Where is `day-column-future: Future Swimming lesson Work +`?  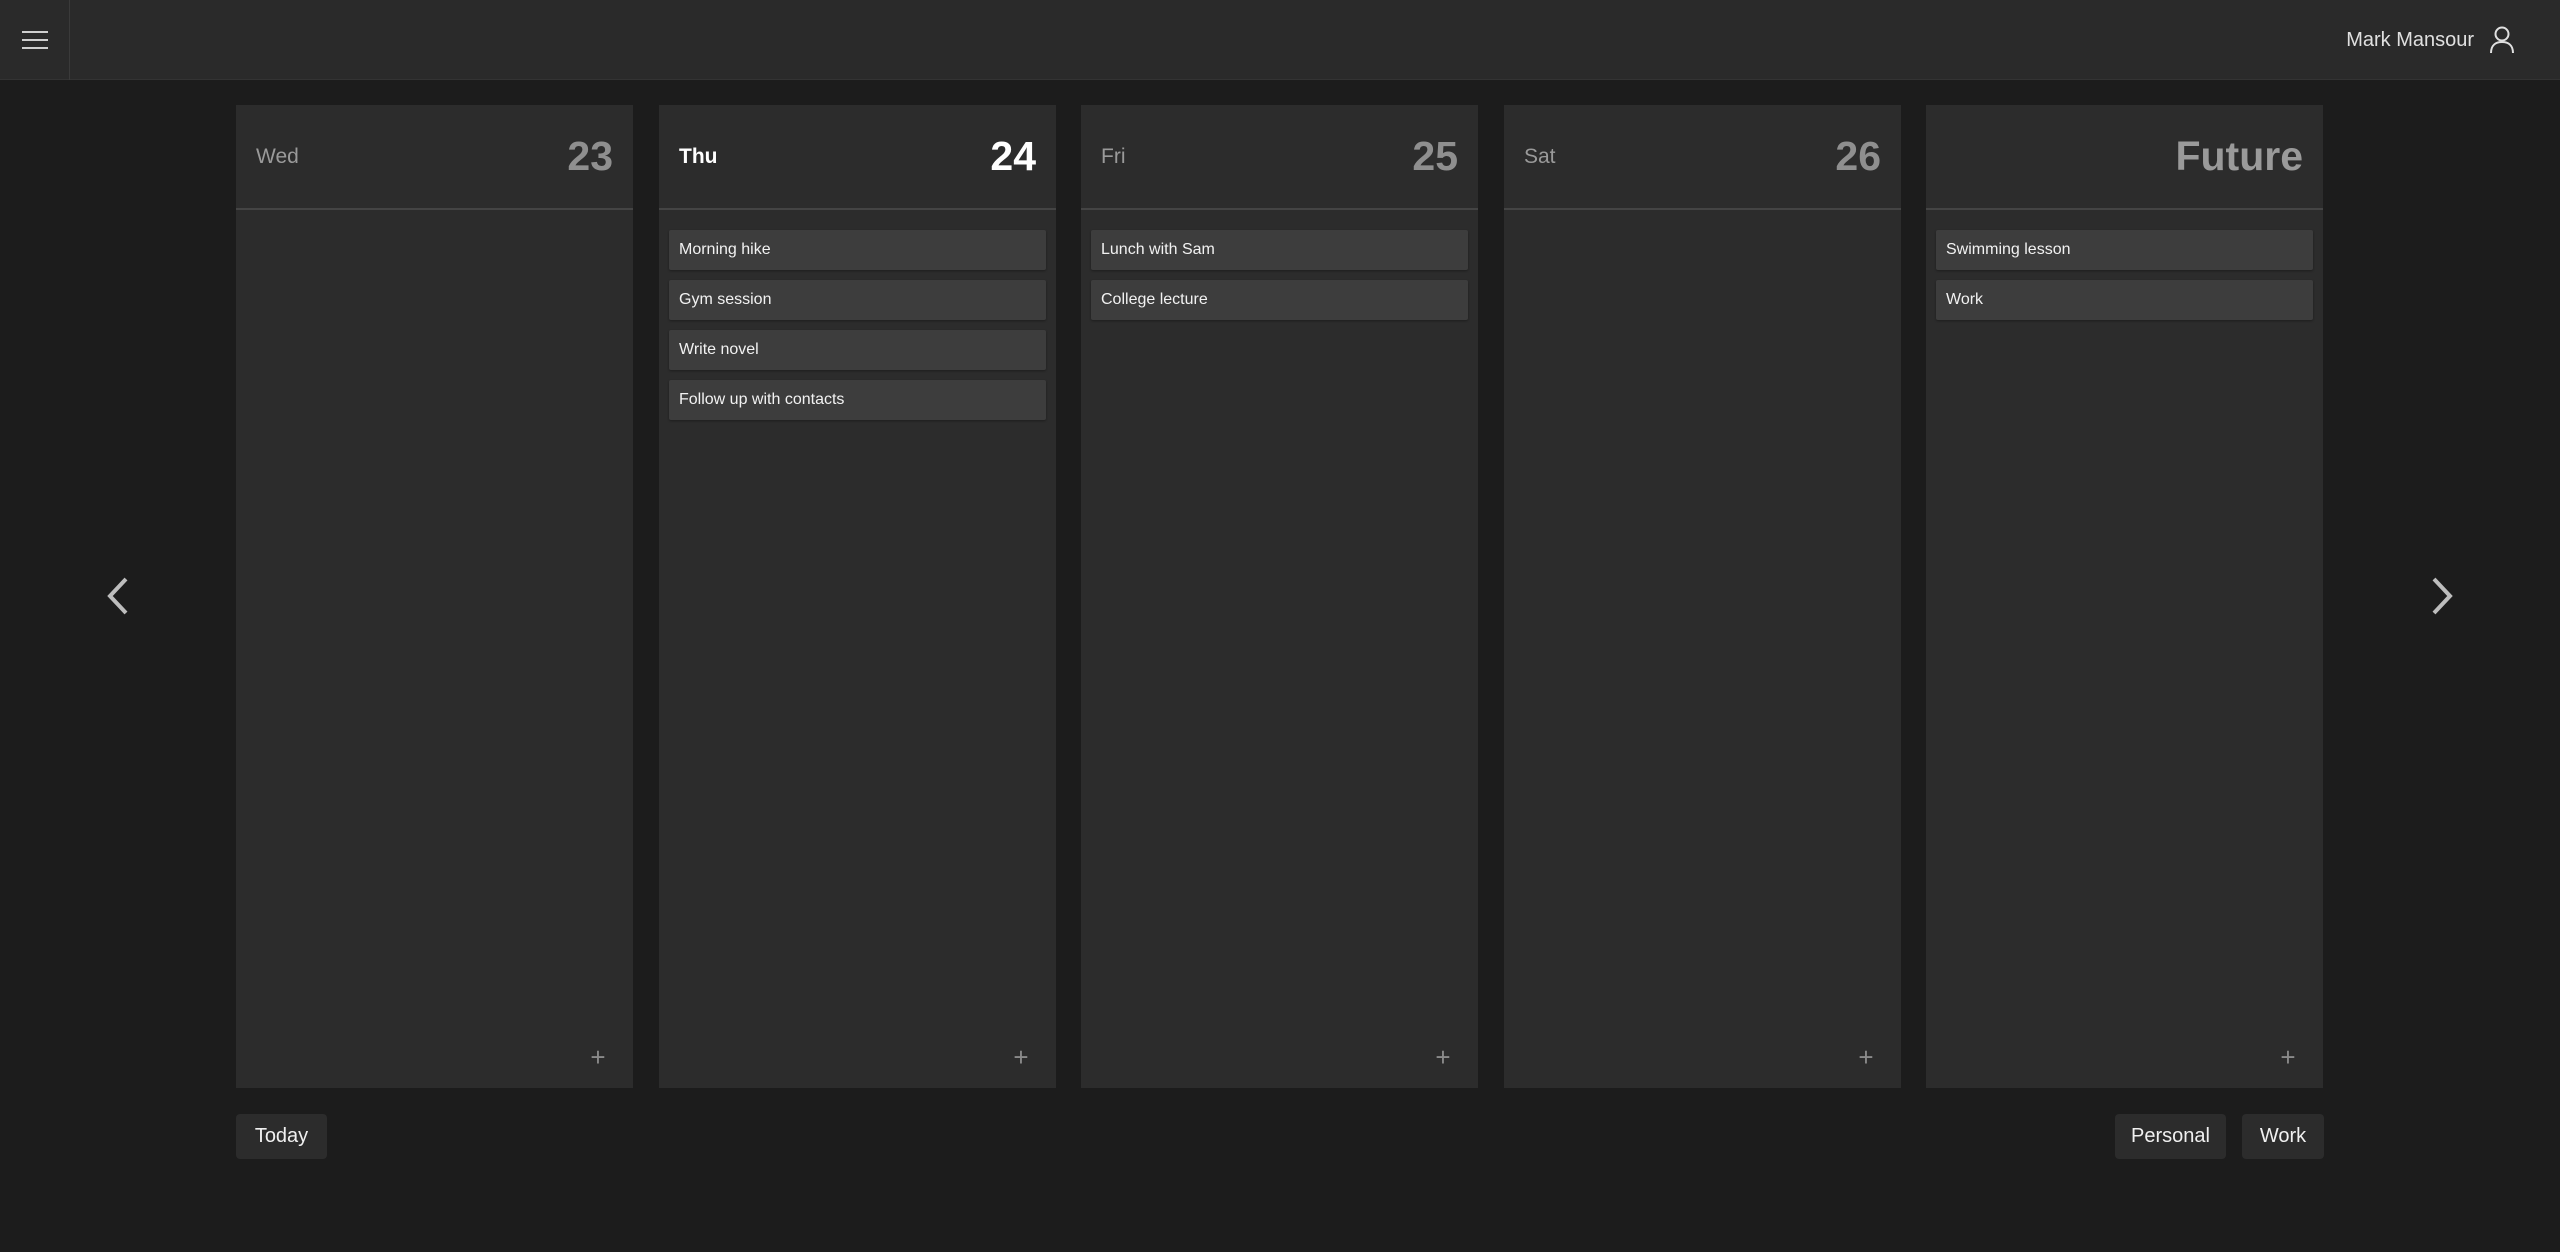
day-column-future: Future Swimming lesson Work + is located at coordinates (2124, 596).